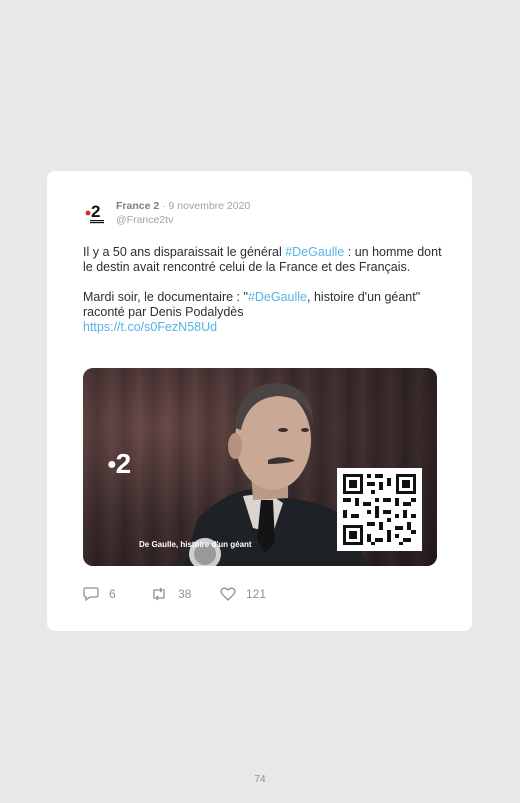 This screenshot has height=803, width=520. What do you see at coordinates (260, 779) in the screenshot?
I see `page-number: 74` at bounding box center [260, 779].